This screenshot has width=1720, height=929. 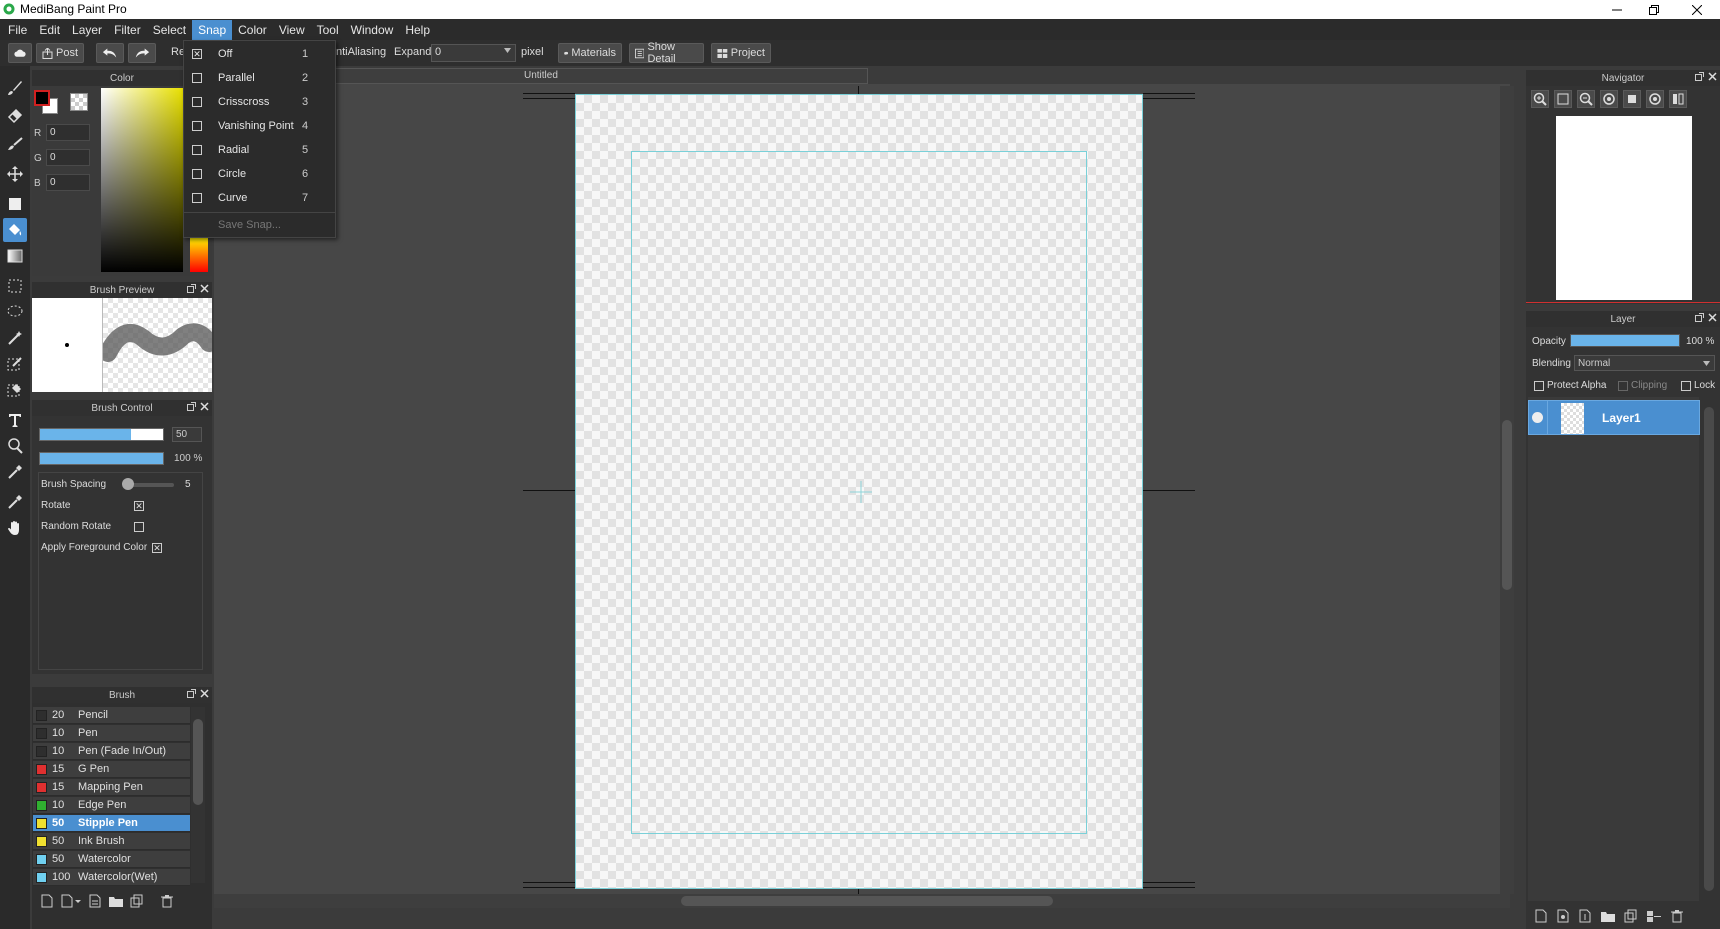 What do you see at coordinates (169, 30) in the screenshot?
I see `menu-select: Select` at bounding box center [169, 30].